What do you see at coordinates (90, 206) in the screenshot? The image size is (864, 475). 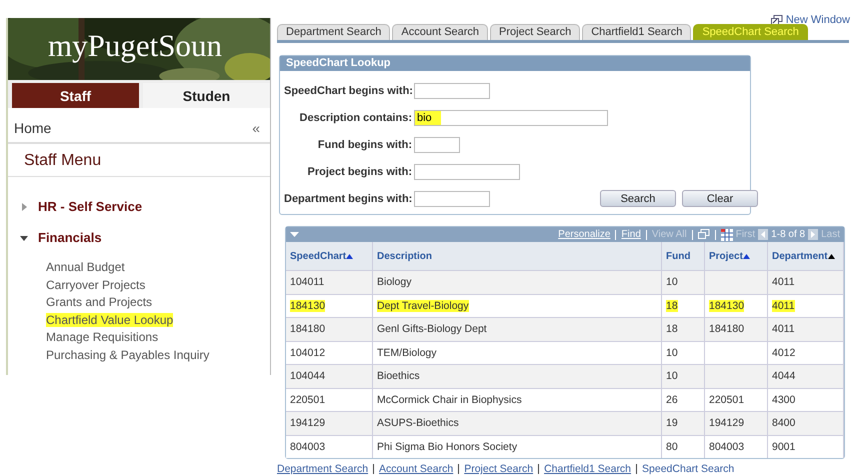 I see `menu-section: HR - Self Service` at bounding box center [90, 206].